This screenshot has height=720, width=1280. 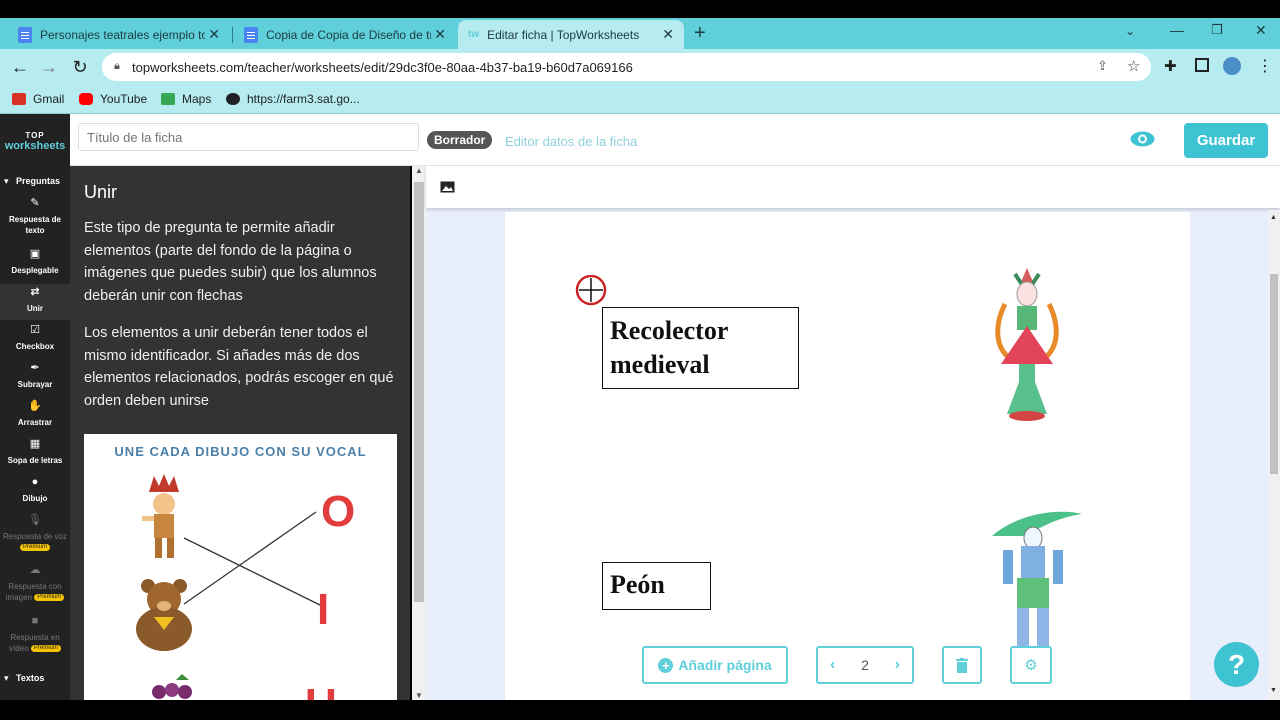 I want to click on panel-title: Unir, so click(x=101, y=192).